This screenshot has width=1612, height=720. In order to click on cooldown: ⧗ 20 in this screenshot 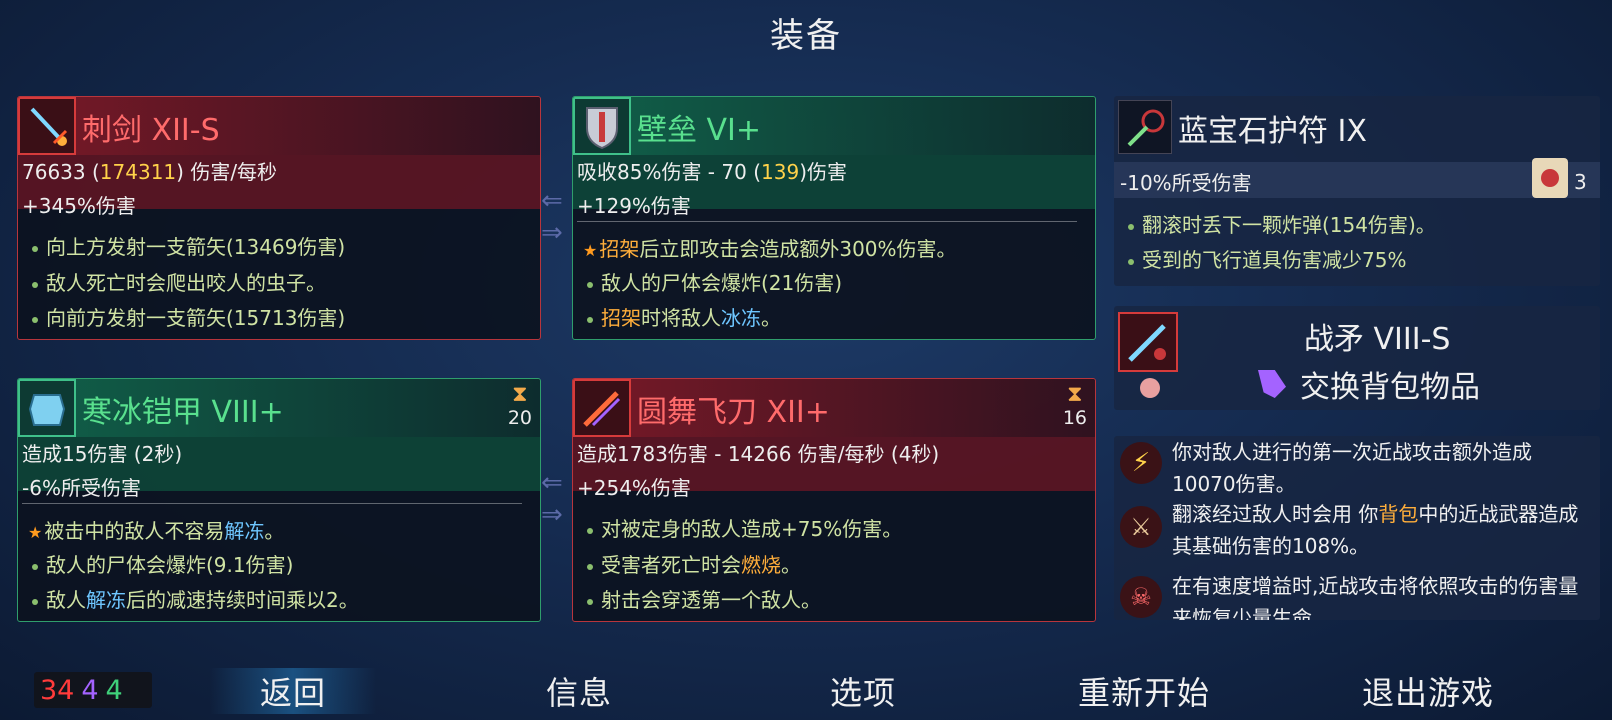, I will do `click(519, 406)`.